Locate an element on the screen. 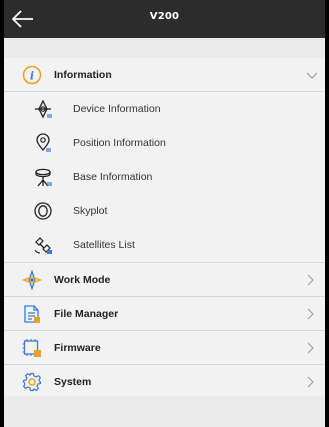 The height and width of the screenshot is (427, 329). submenu-item-label: Device Information is located at coordinates (117, 109).